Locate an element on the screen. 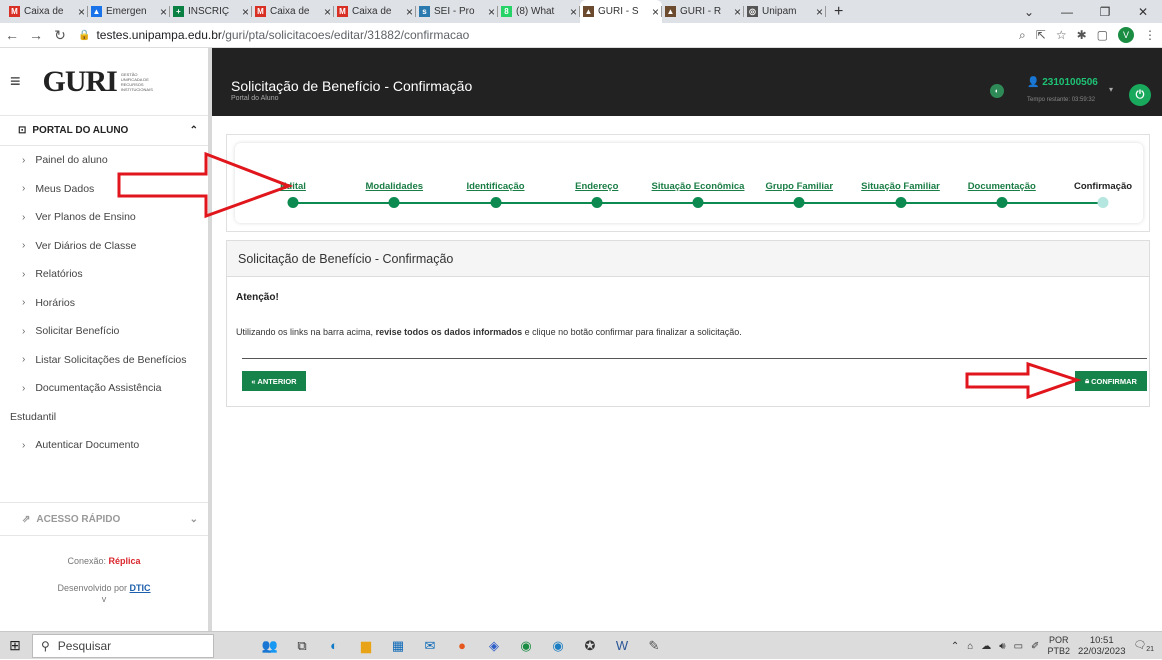  people-icon: 👥 is located at coordinates (270, 646).